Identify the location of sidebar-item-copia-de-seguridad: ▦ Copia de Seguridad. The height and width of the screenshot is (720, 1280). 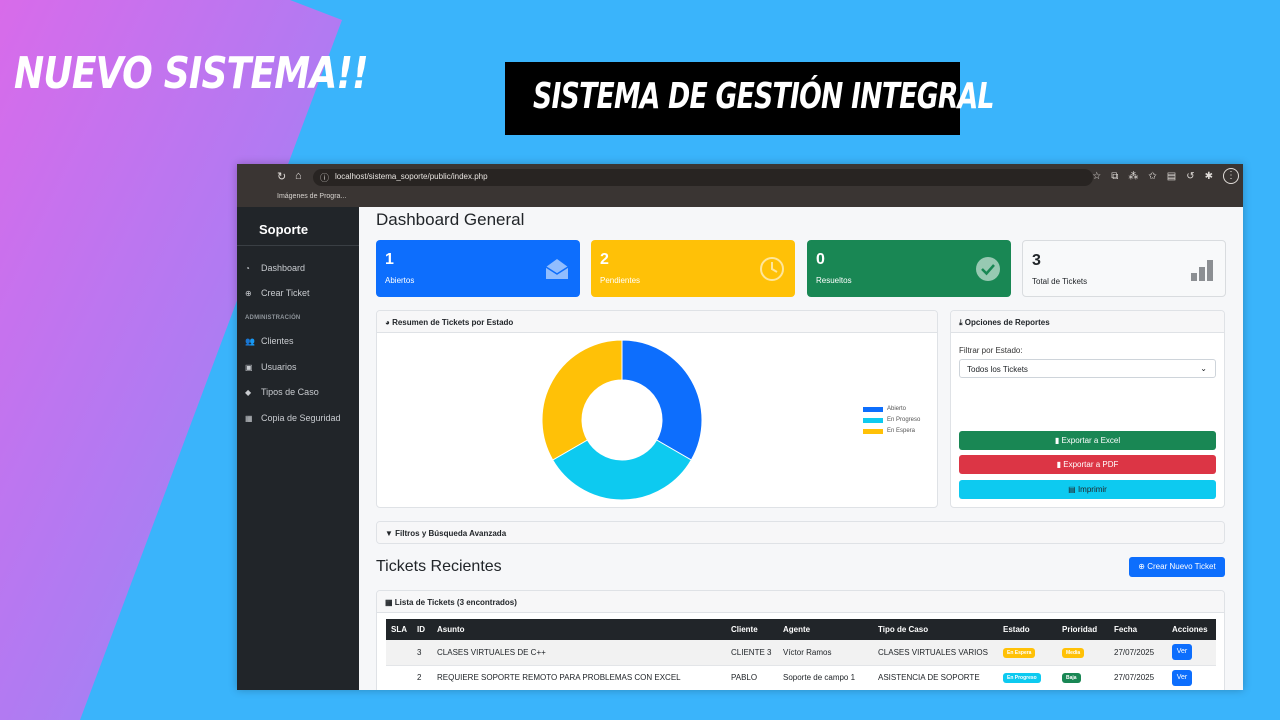
(293, 418).